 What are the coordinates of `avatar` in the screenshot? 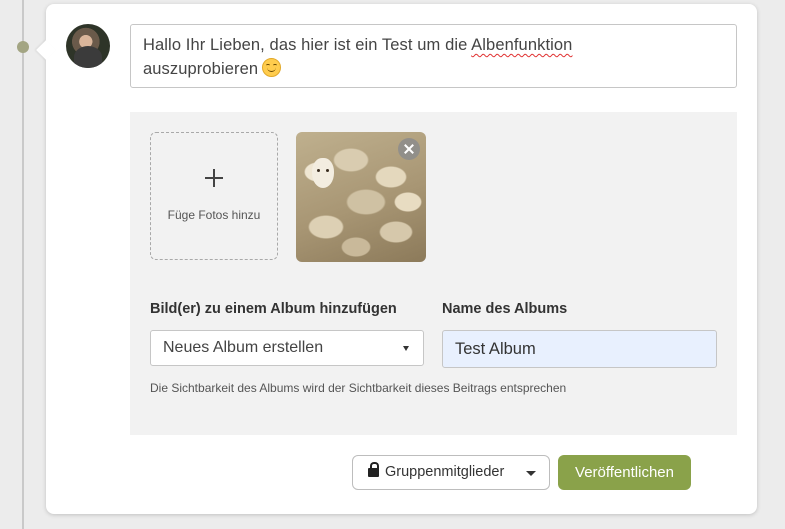 It's located at (88, 46).